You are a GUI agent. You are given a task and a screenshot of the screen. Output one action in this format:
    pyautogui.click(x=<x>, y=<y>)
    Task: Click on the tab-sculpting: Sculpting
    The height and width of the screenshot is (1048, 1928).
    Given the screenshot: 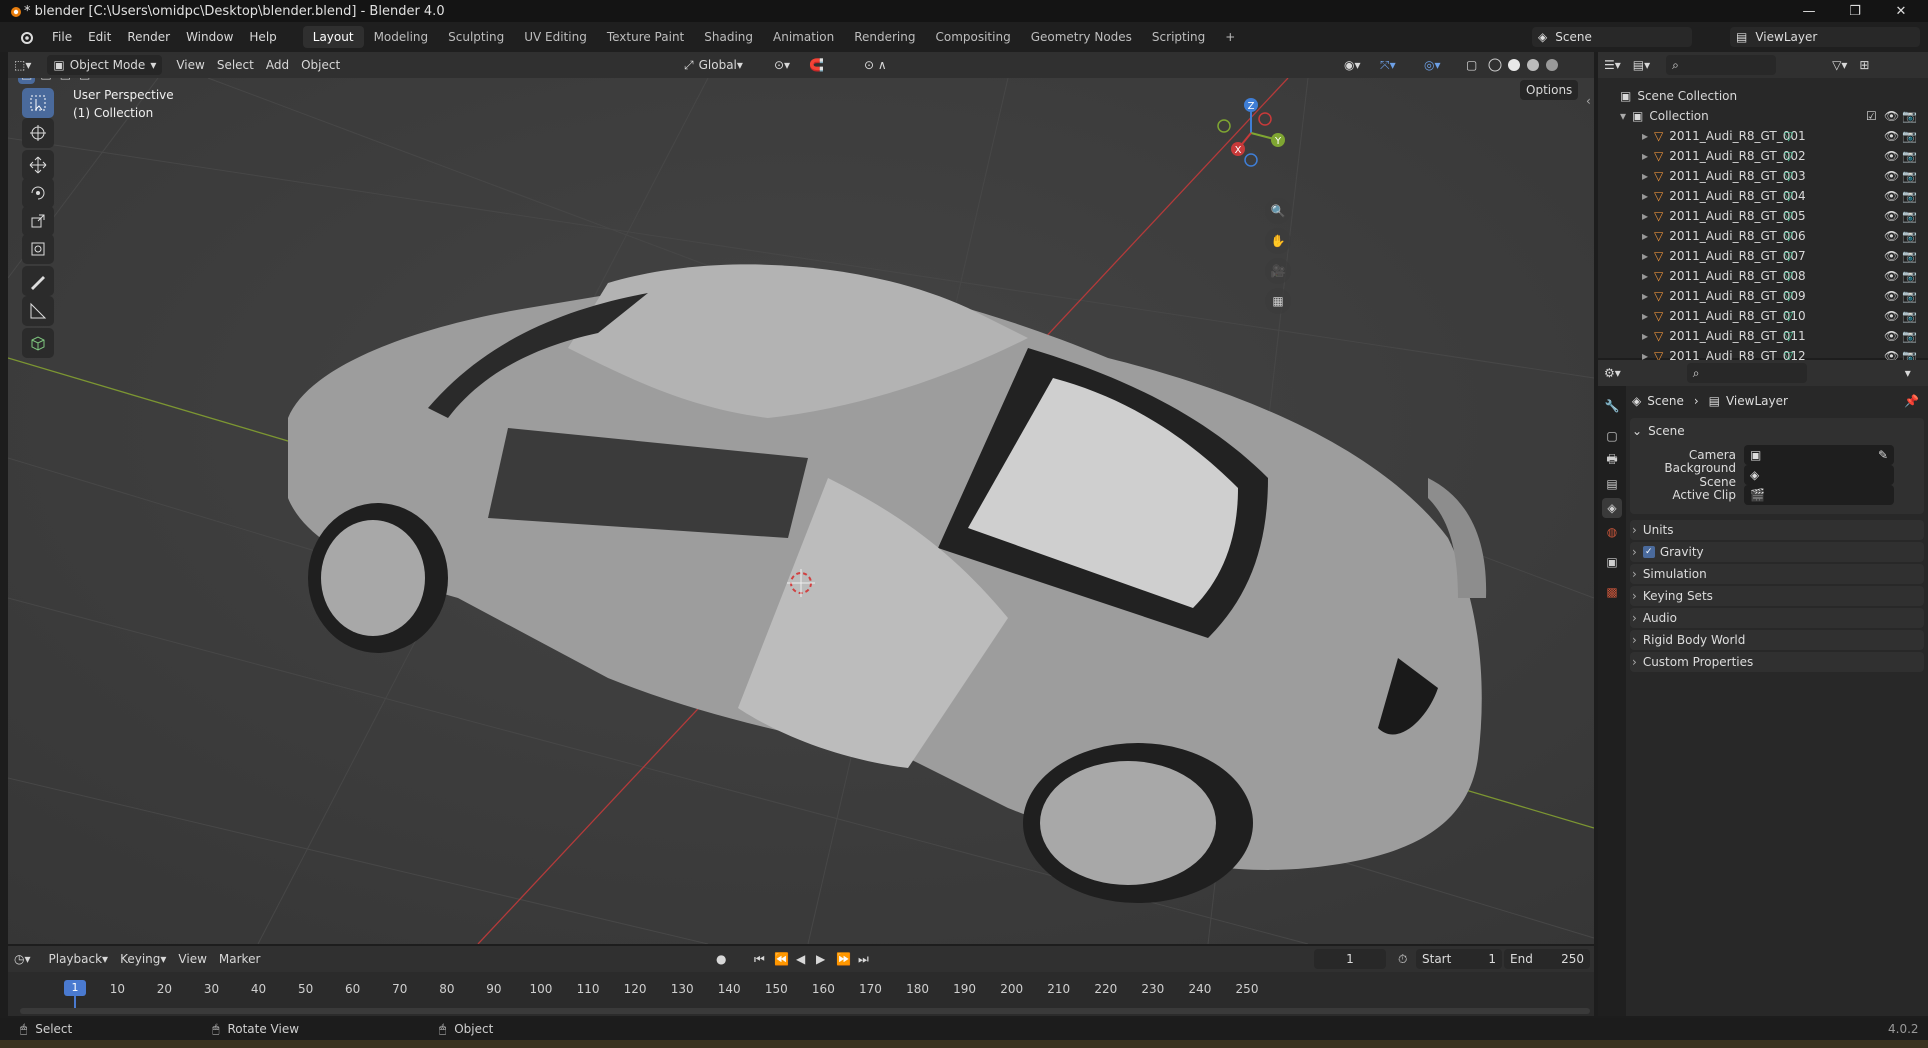 What is the action you would take?
    pyautogui.click(x=476, y=37)
    